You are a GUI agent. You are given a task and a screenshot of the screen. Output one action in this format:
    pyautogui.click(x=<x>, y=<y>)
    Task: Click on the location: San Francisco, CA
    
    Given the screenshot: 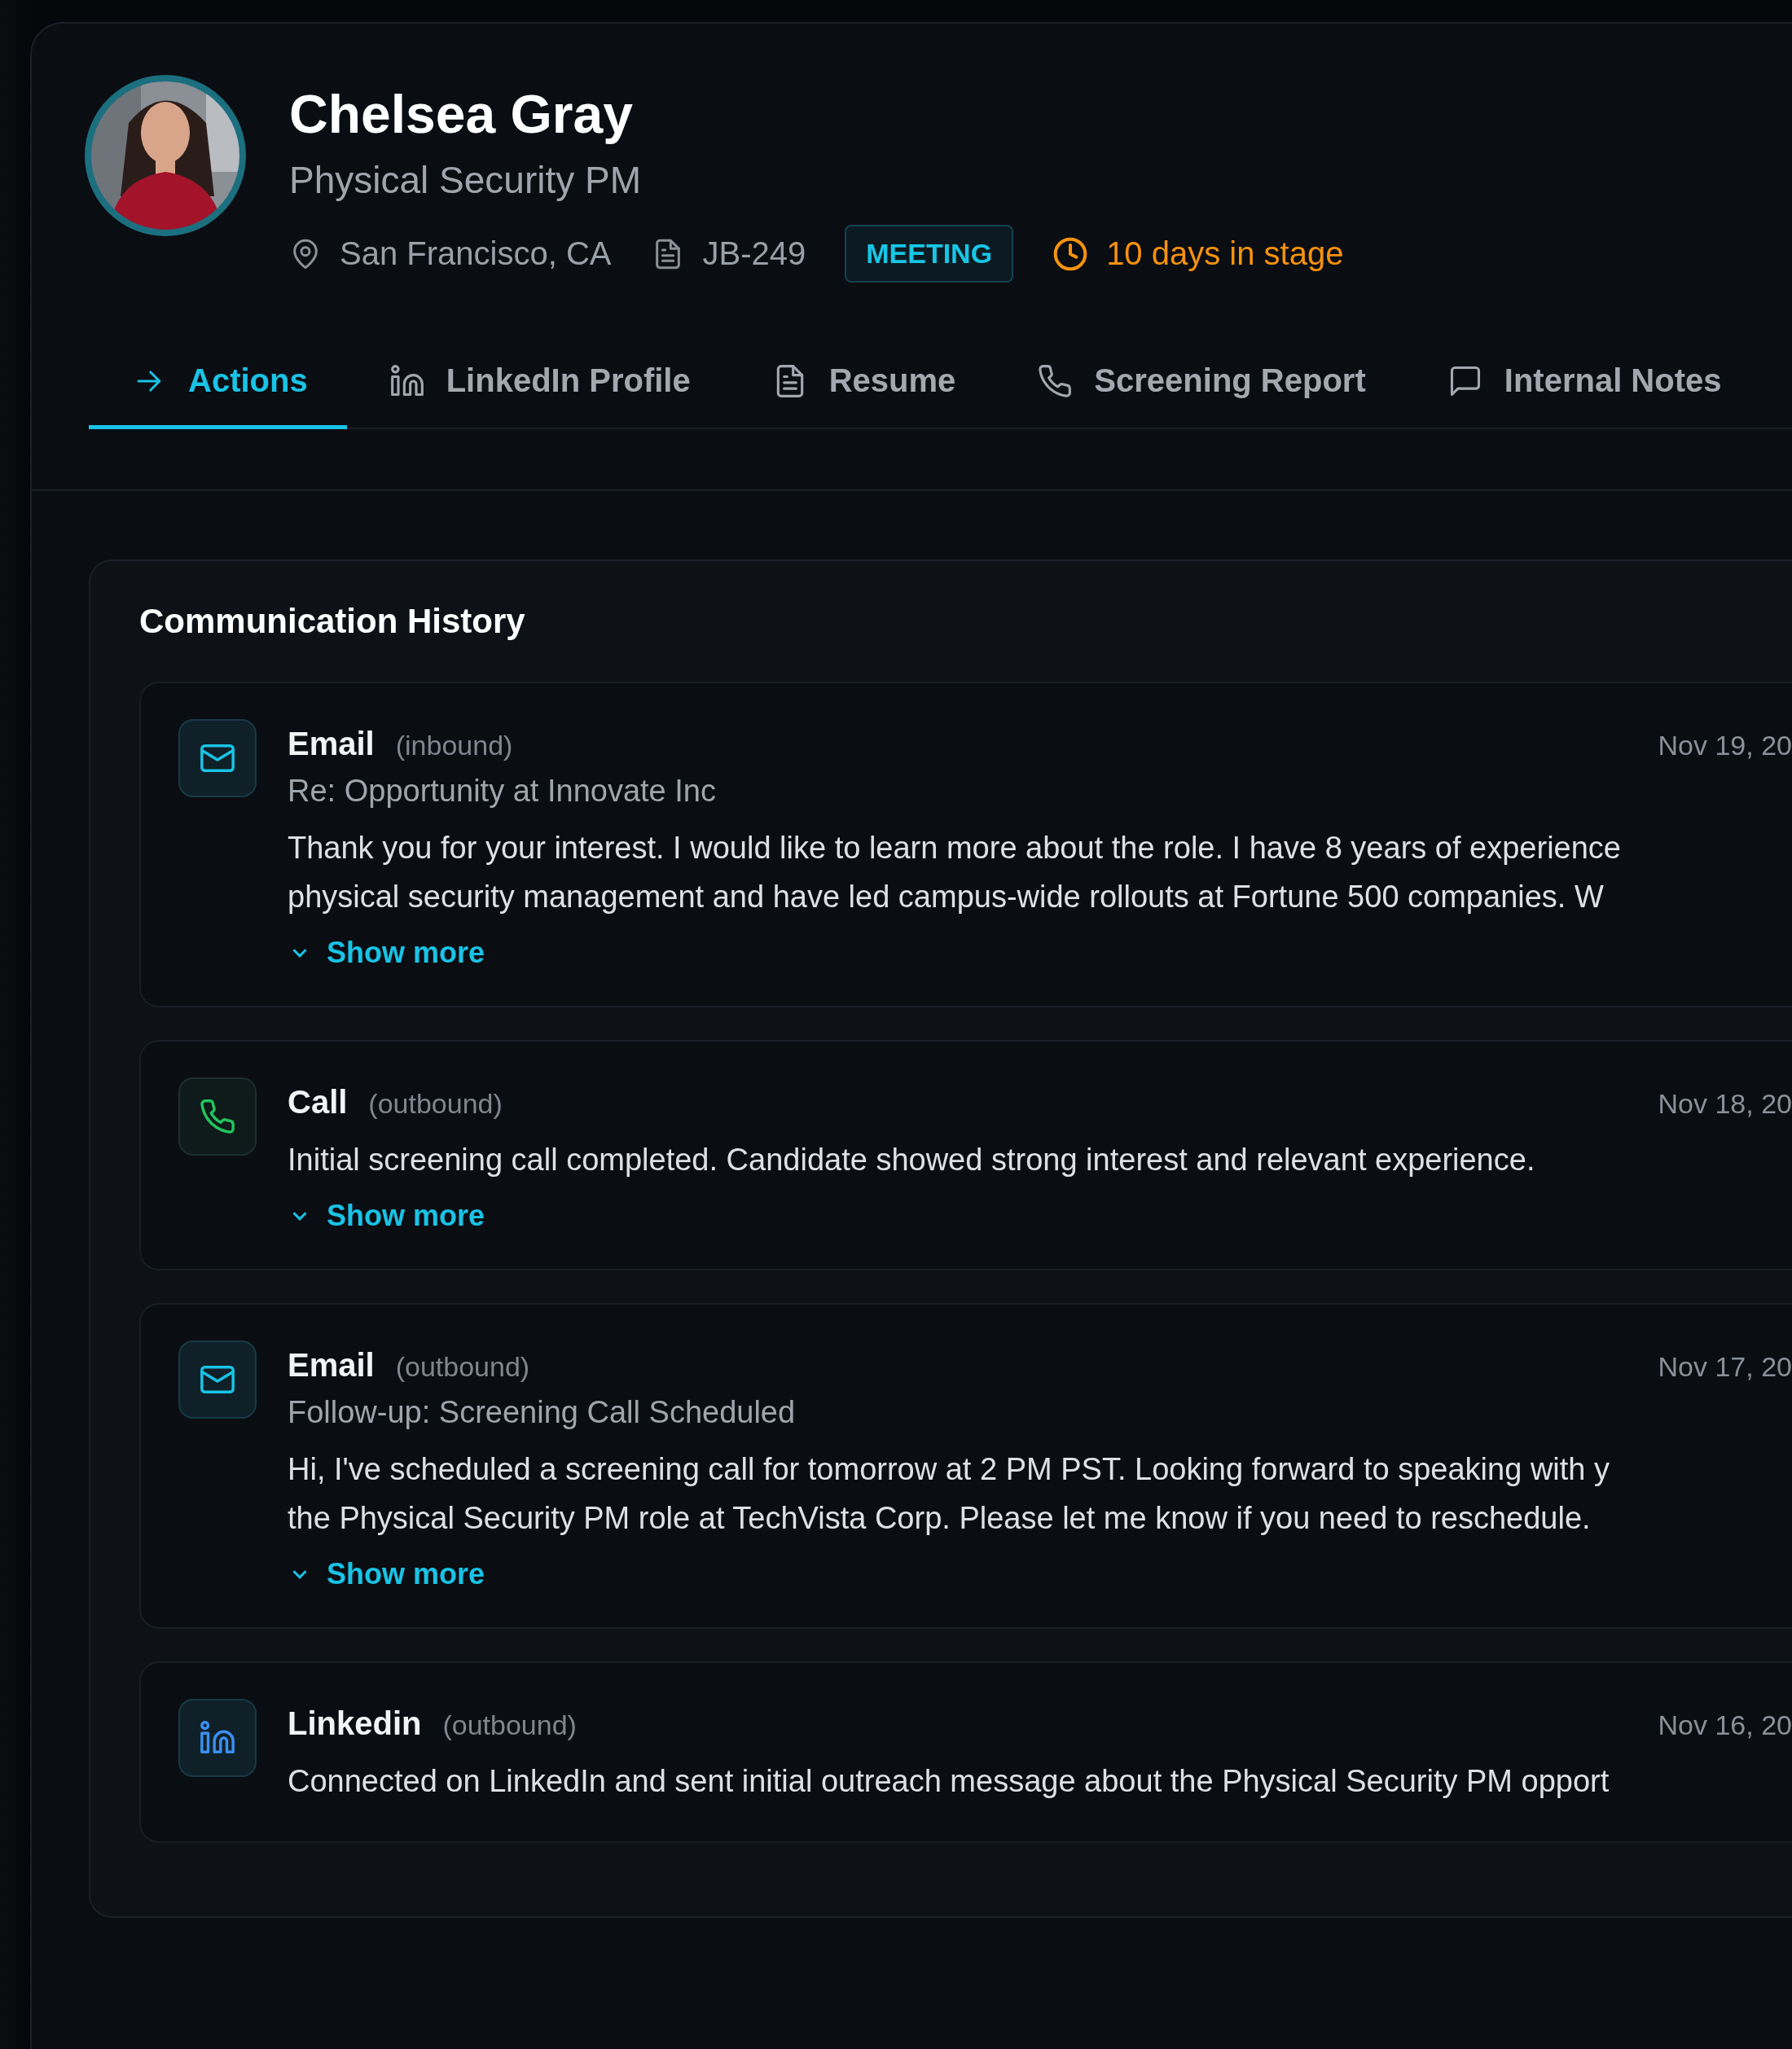 What is the action you would take?
    pyautogui.click(x=476, y=254)
    